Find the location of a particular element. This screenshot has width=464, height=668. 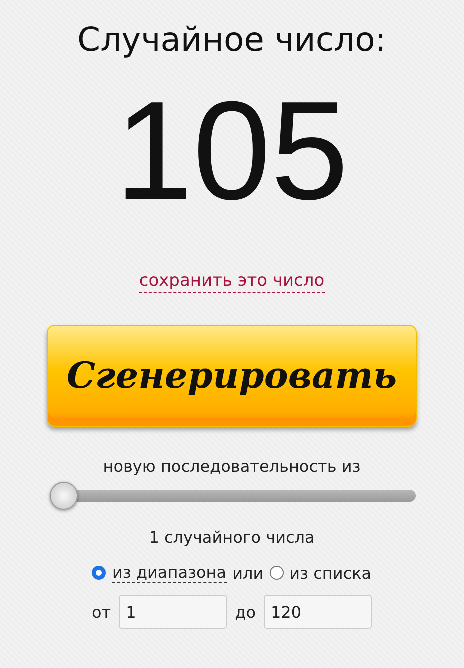

count-label: 1 случайного числа is located at coordinates (232, 537).